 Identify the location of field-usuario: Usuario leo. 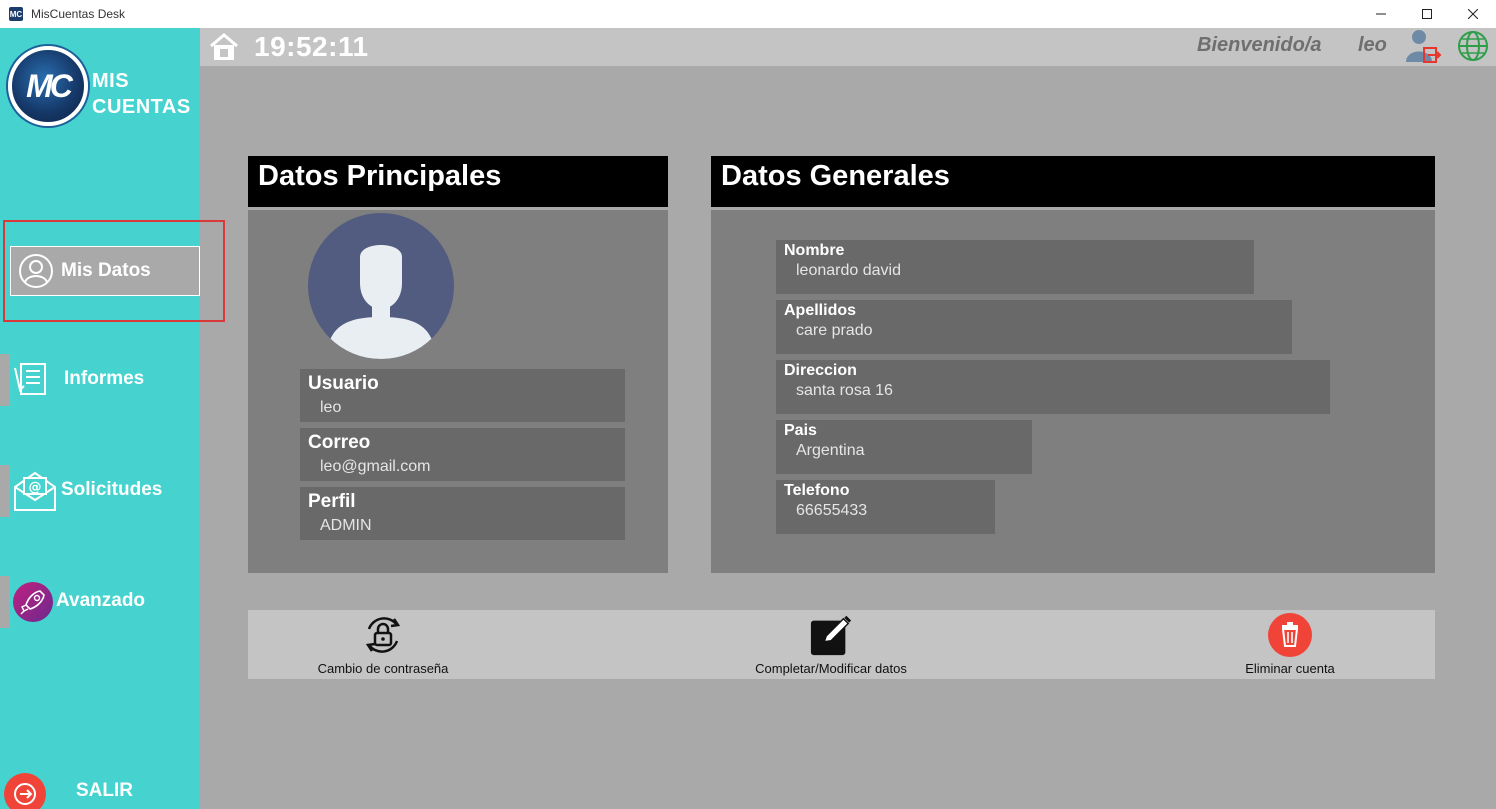
(462, 395).